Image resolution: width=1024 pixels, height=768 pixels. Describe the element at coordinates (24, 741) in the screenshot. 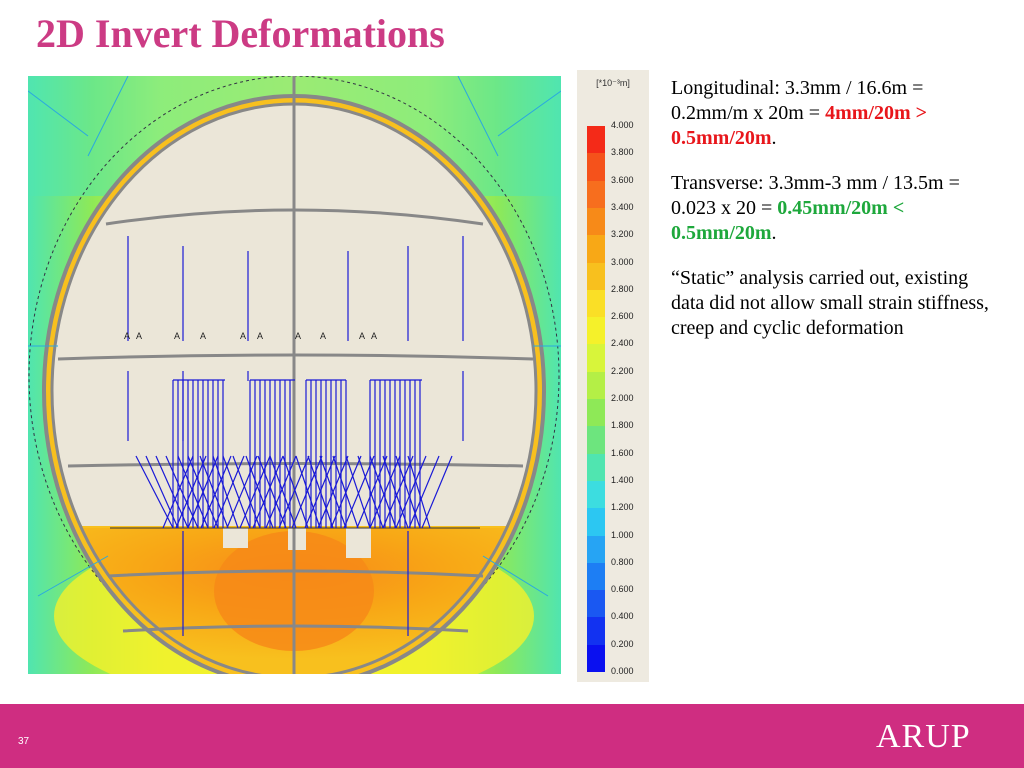

I see `page-number: 37` at that location.